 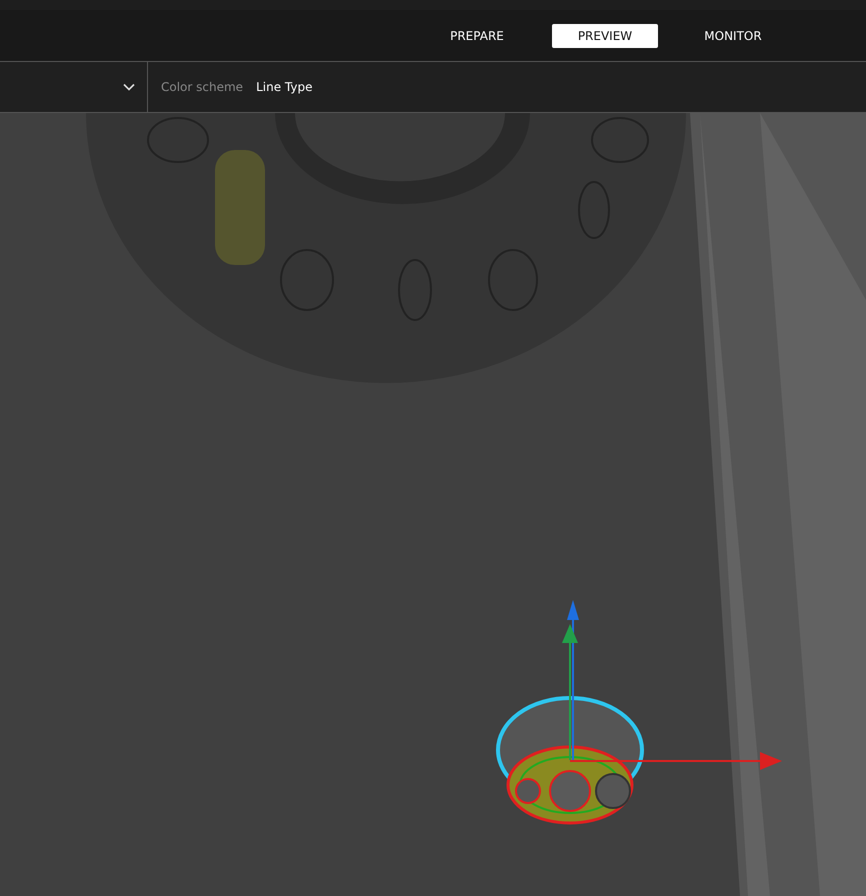 What do you see at coordinates (202, 87) in the screenshot?
I see `color-scheme-label: Color scheme` at bounding box center [202, 87].